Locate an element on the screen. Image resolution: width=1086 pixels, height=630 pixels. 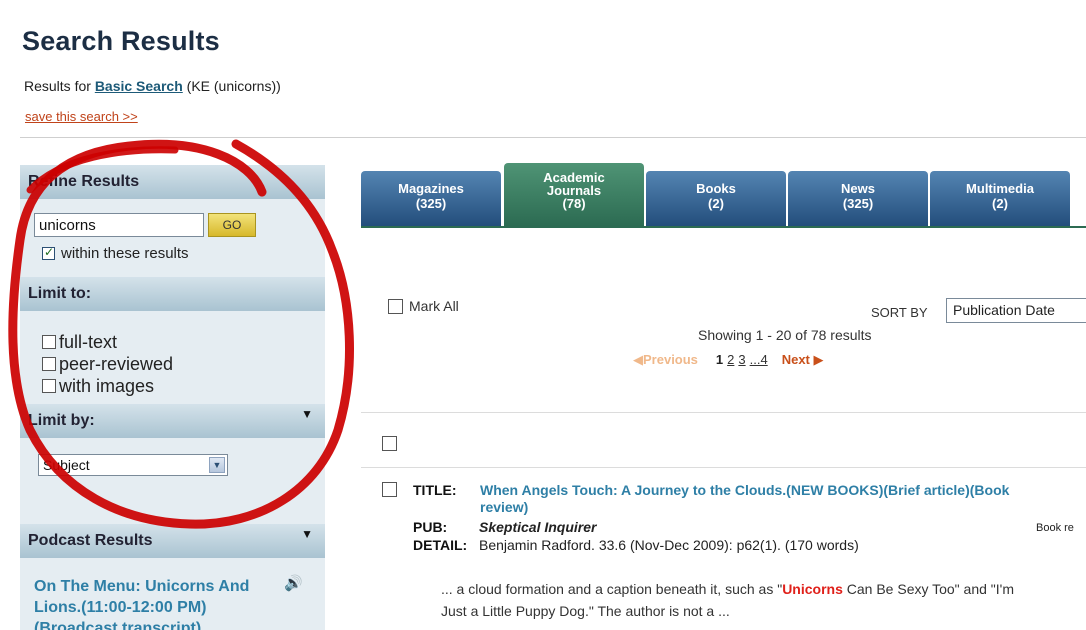
previous-page-link: ◀Previous is located at coordinates (665, 360).